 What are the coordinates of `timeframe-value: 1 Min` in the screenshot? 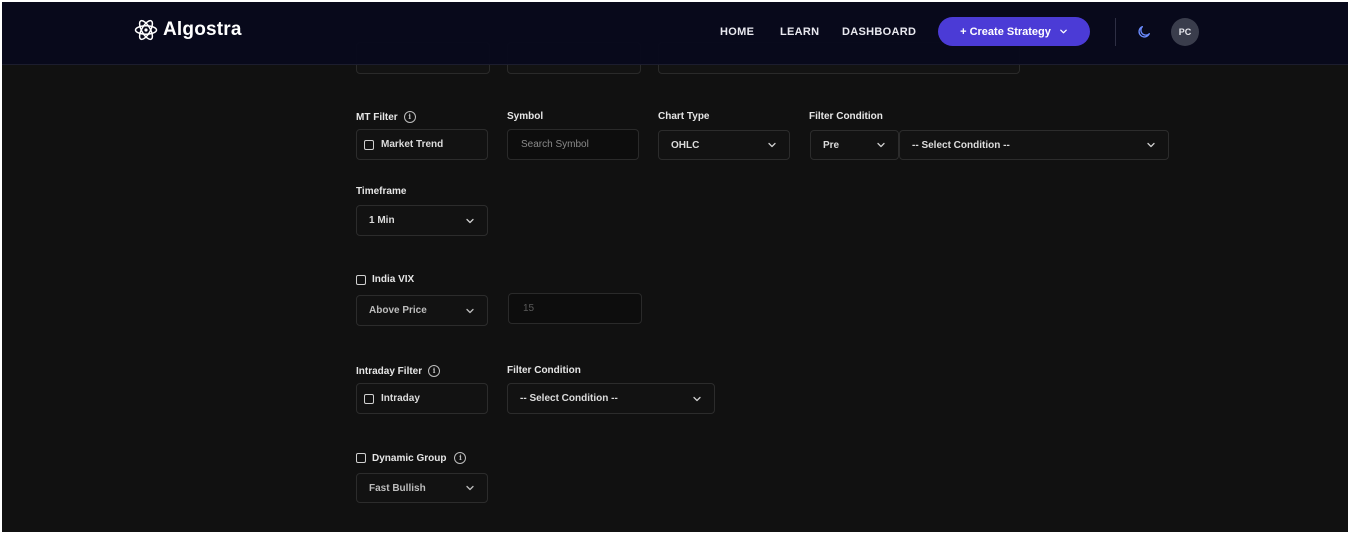 It's located at (382, 220).